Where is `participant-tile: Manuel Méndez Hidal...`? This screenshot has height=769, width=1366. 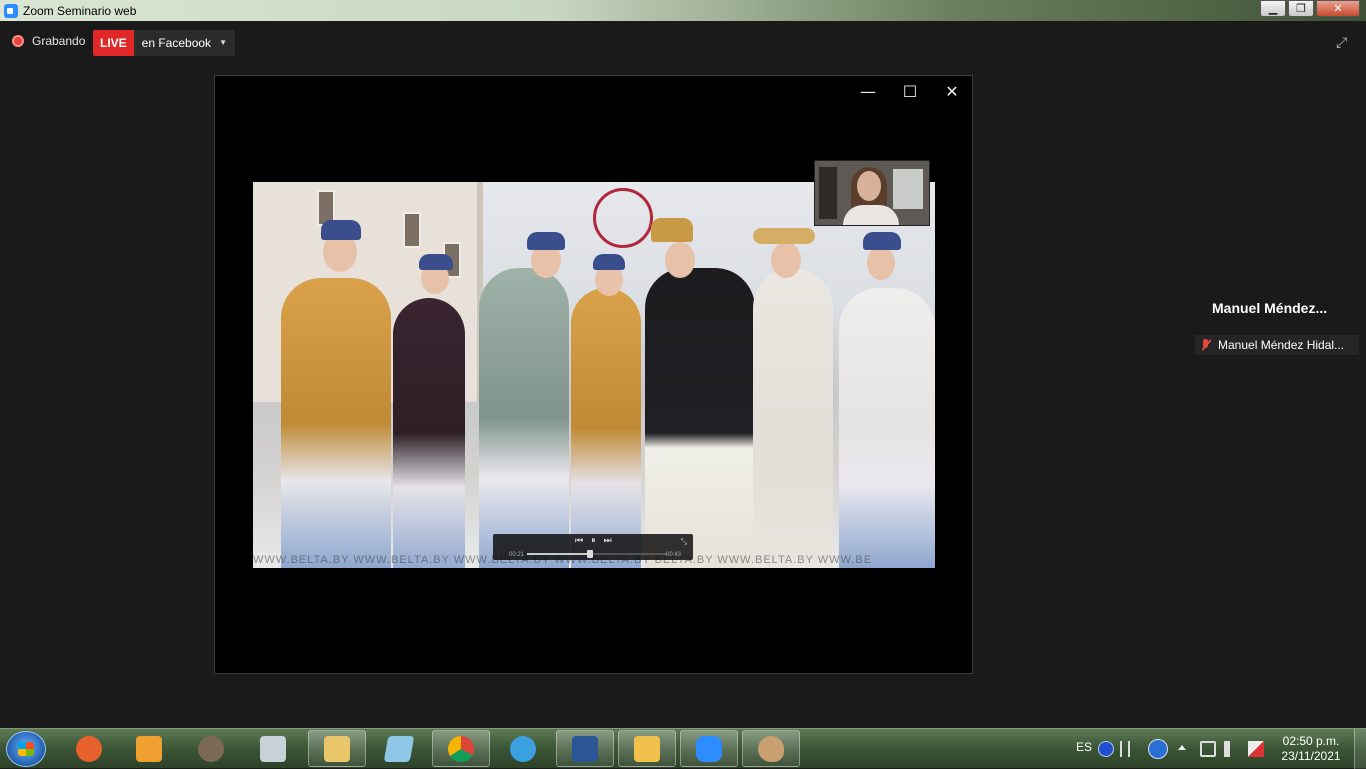
participant-tile: Manuel Méndez Hidal... is located at coordinates (1277, 345).